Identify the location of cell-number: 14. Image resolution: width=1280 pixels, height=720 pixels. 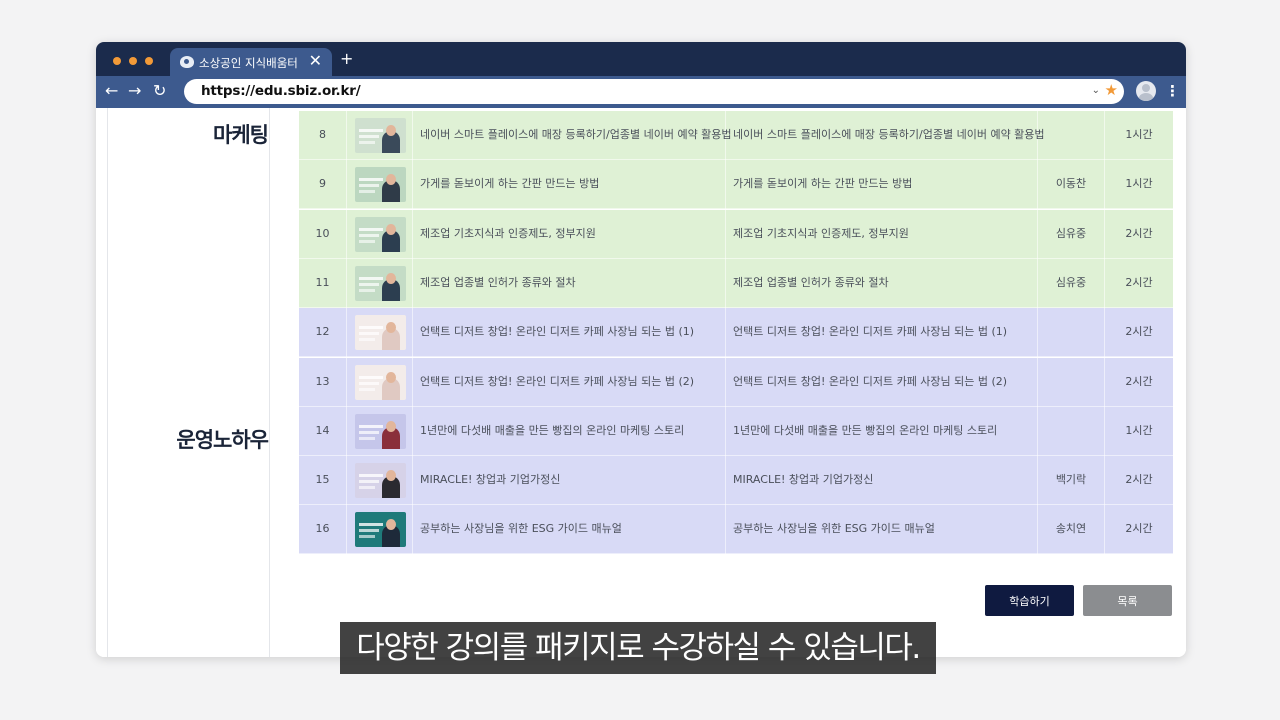
(323, 431).